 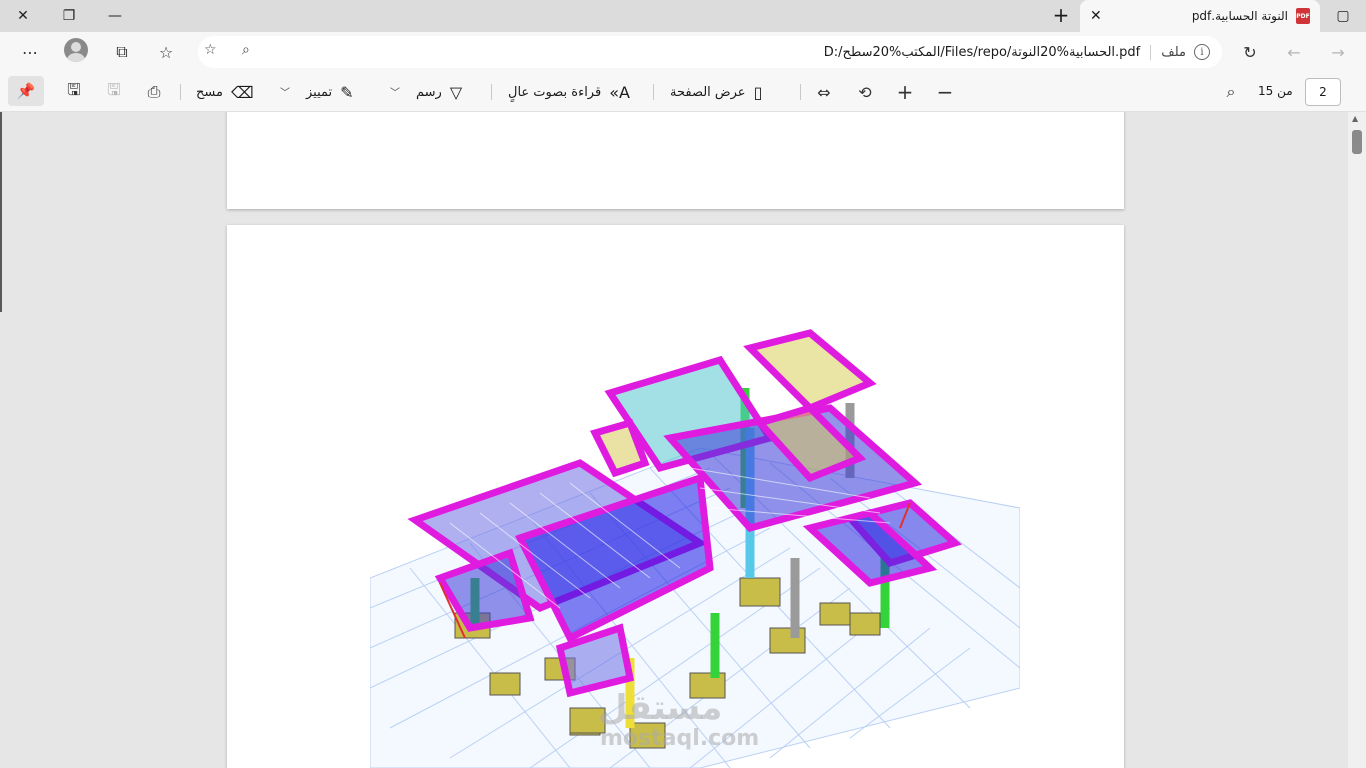 What do you see at coordinates (905, 92) in the screenshot?
I see `zoom-in-icon: +` at bounding box center [905, 92].